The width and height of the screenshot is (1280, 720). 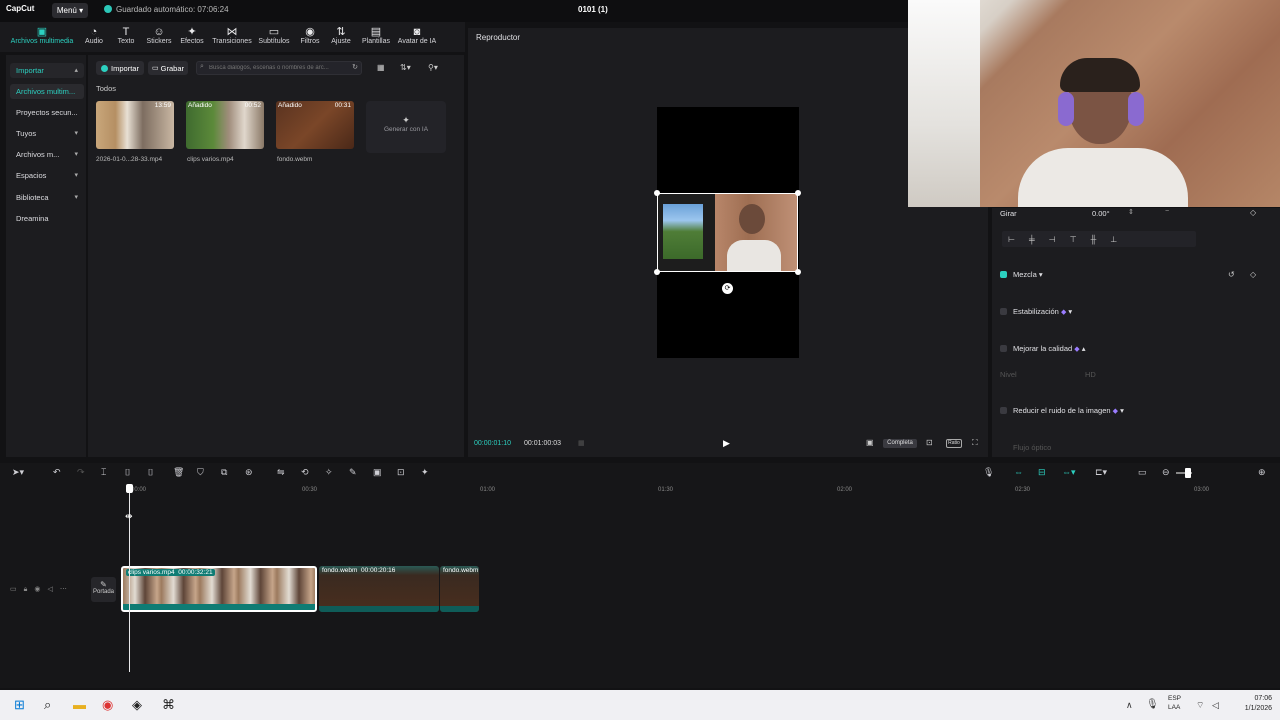 What do you see at coordinates (1011, 239) in the screenshot?
I see `align-left-icon: ⊢` at bounding box center [1011, 239].